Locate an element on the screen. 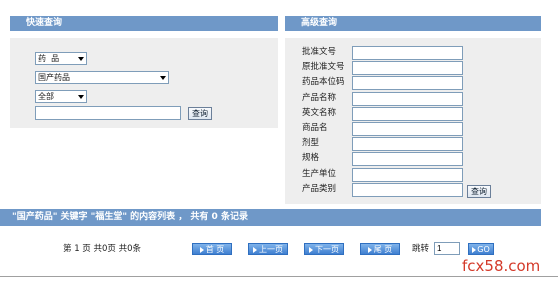 This screenshot has width=558, height=283. advanced-field-label: 商品名 is located at coordinates (315, 128).